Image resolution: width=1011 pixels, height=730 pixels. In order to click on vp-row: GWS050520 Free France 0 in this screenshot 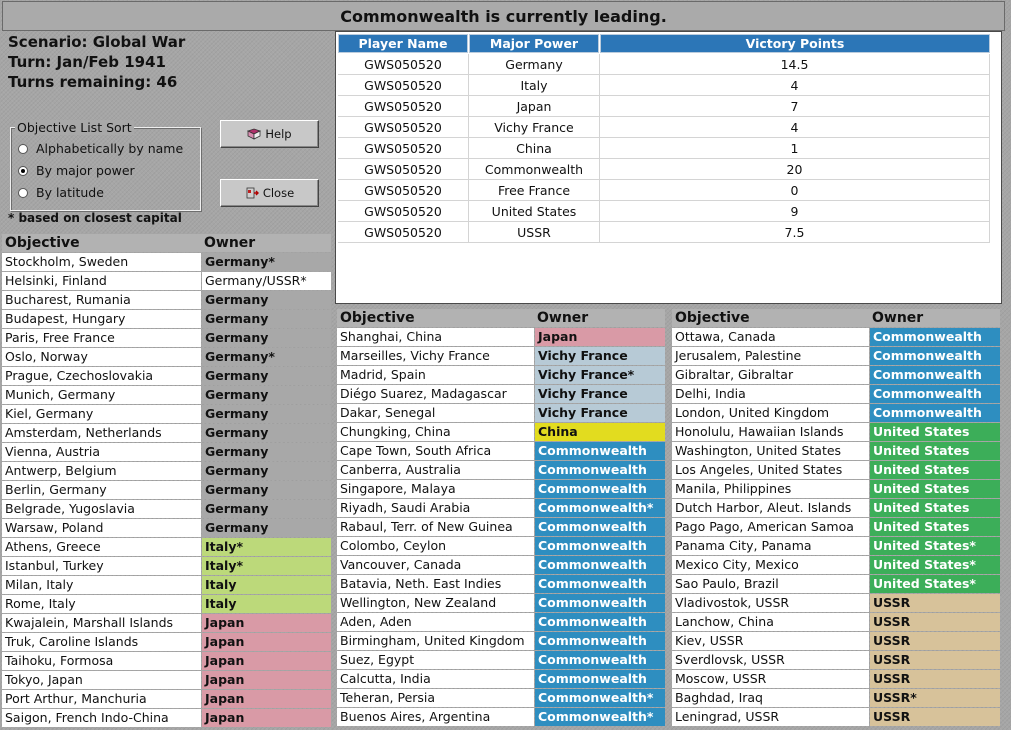, I will do `click(664, 190)`.